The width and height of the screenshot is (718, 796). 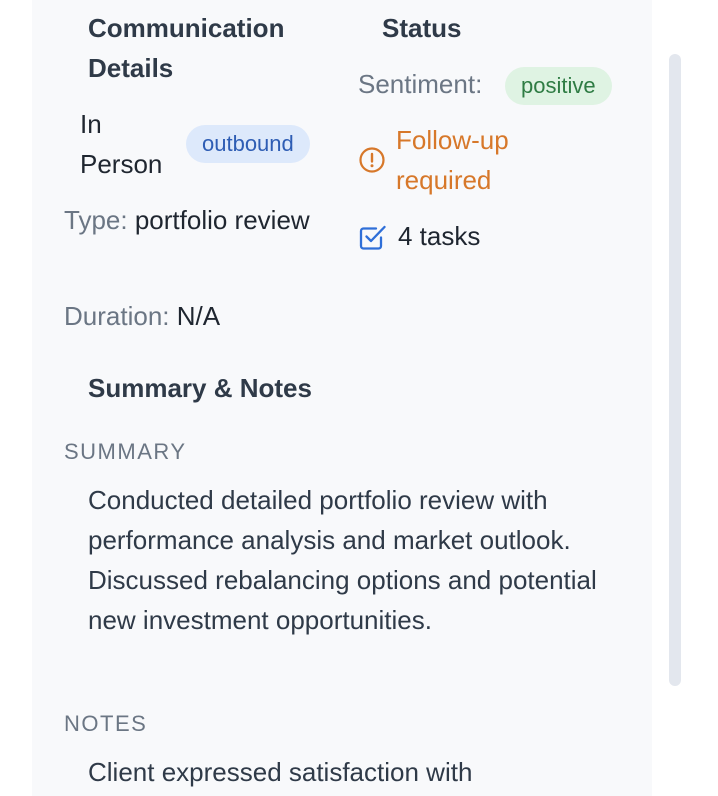 I want to click on duration-value: N/A, so click(x=198, y=316).